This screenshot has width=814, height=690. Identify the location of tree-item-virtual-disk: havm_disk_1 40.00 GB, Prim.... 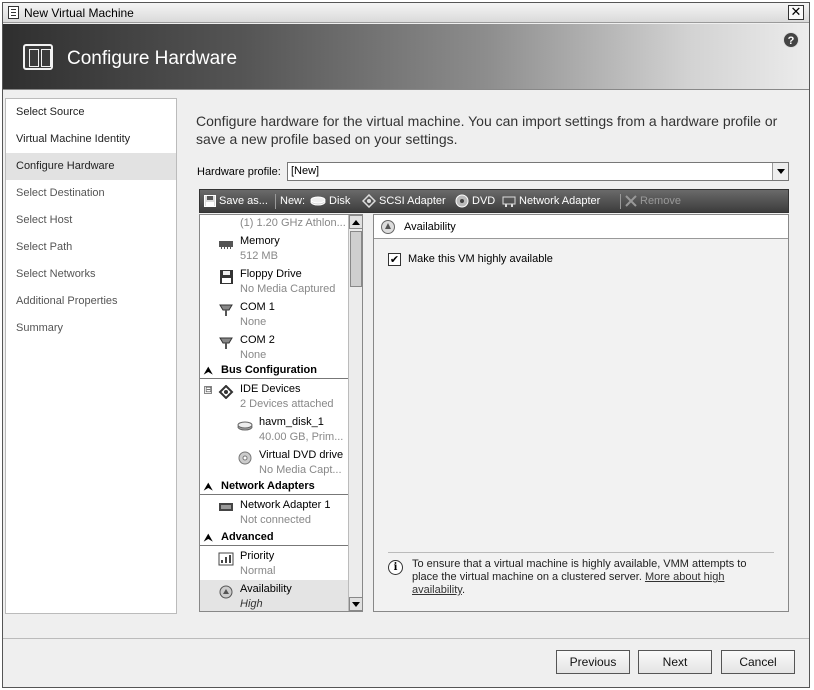
(274, 429).